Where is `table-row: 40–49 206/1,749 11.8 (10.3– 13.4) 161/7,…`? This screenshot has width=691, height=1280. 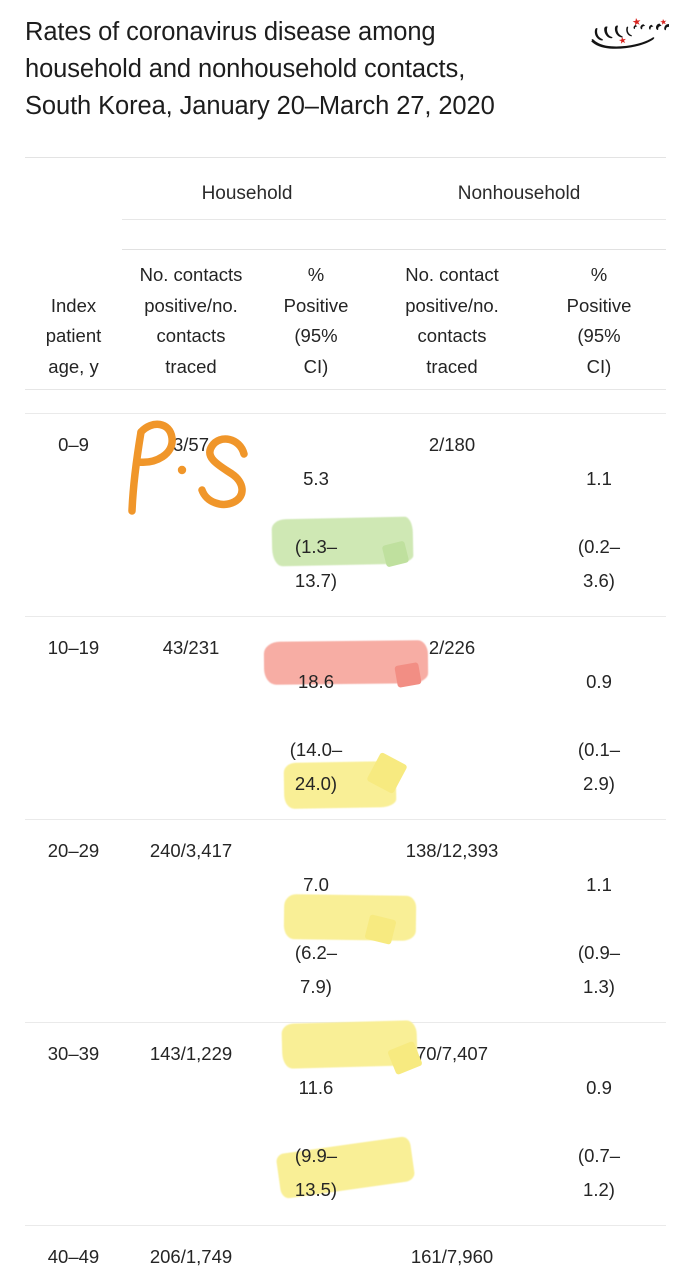 table-row: 40–49 206/1,749 11.8 (10.3– 13.4) 161/7,… is located at coordinates (345, 1252).